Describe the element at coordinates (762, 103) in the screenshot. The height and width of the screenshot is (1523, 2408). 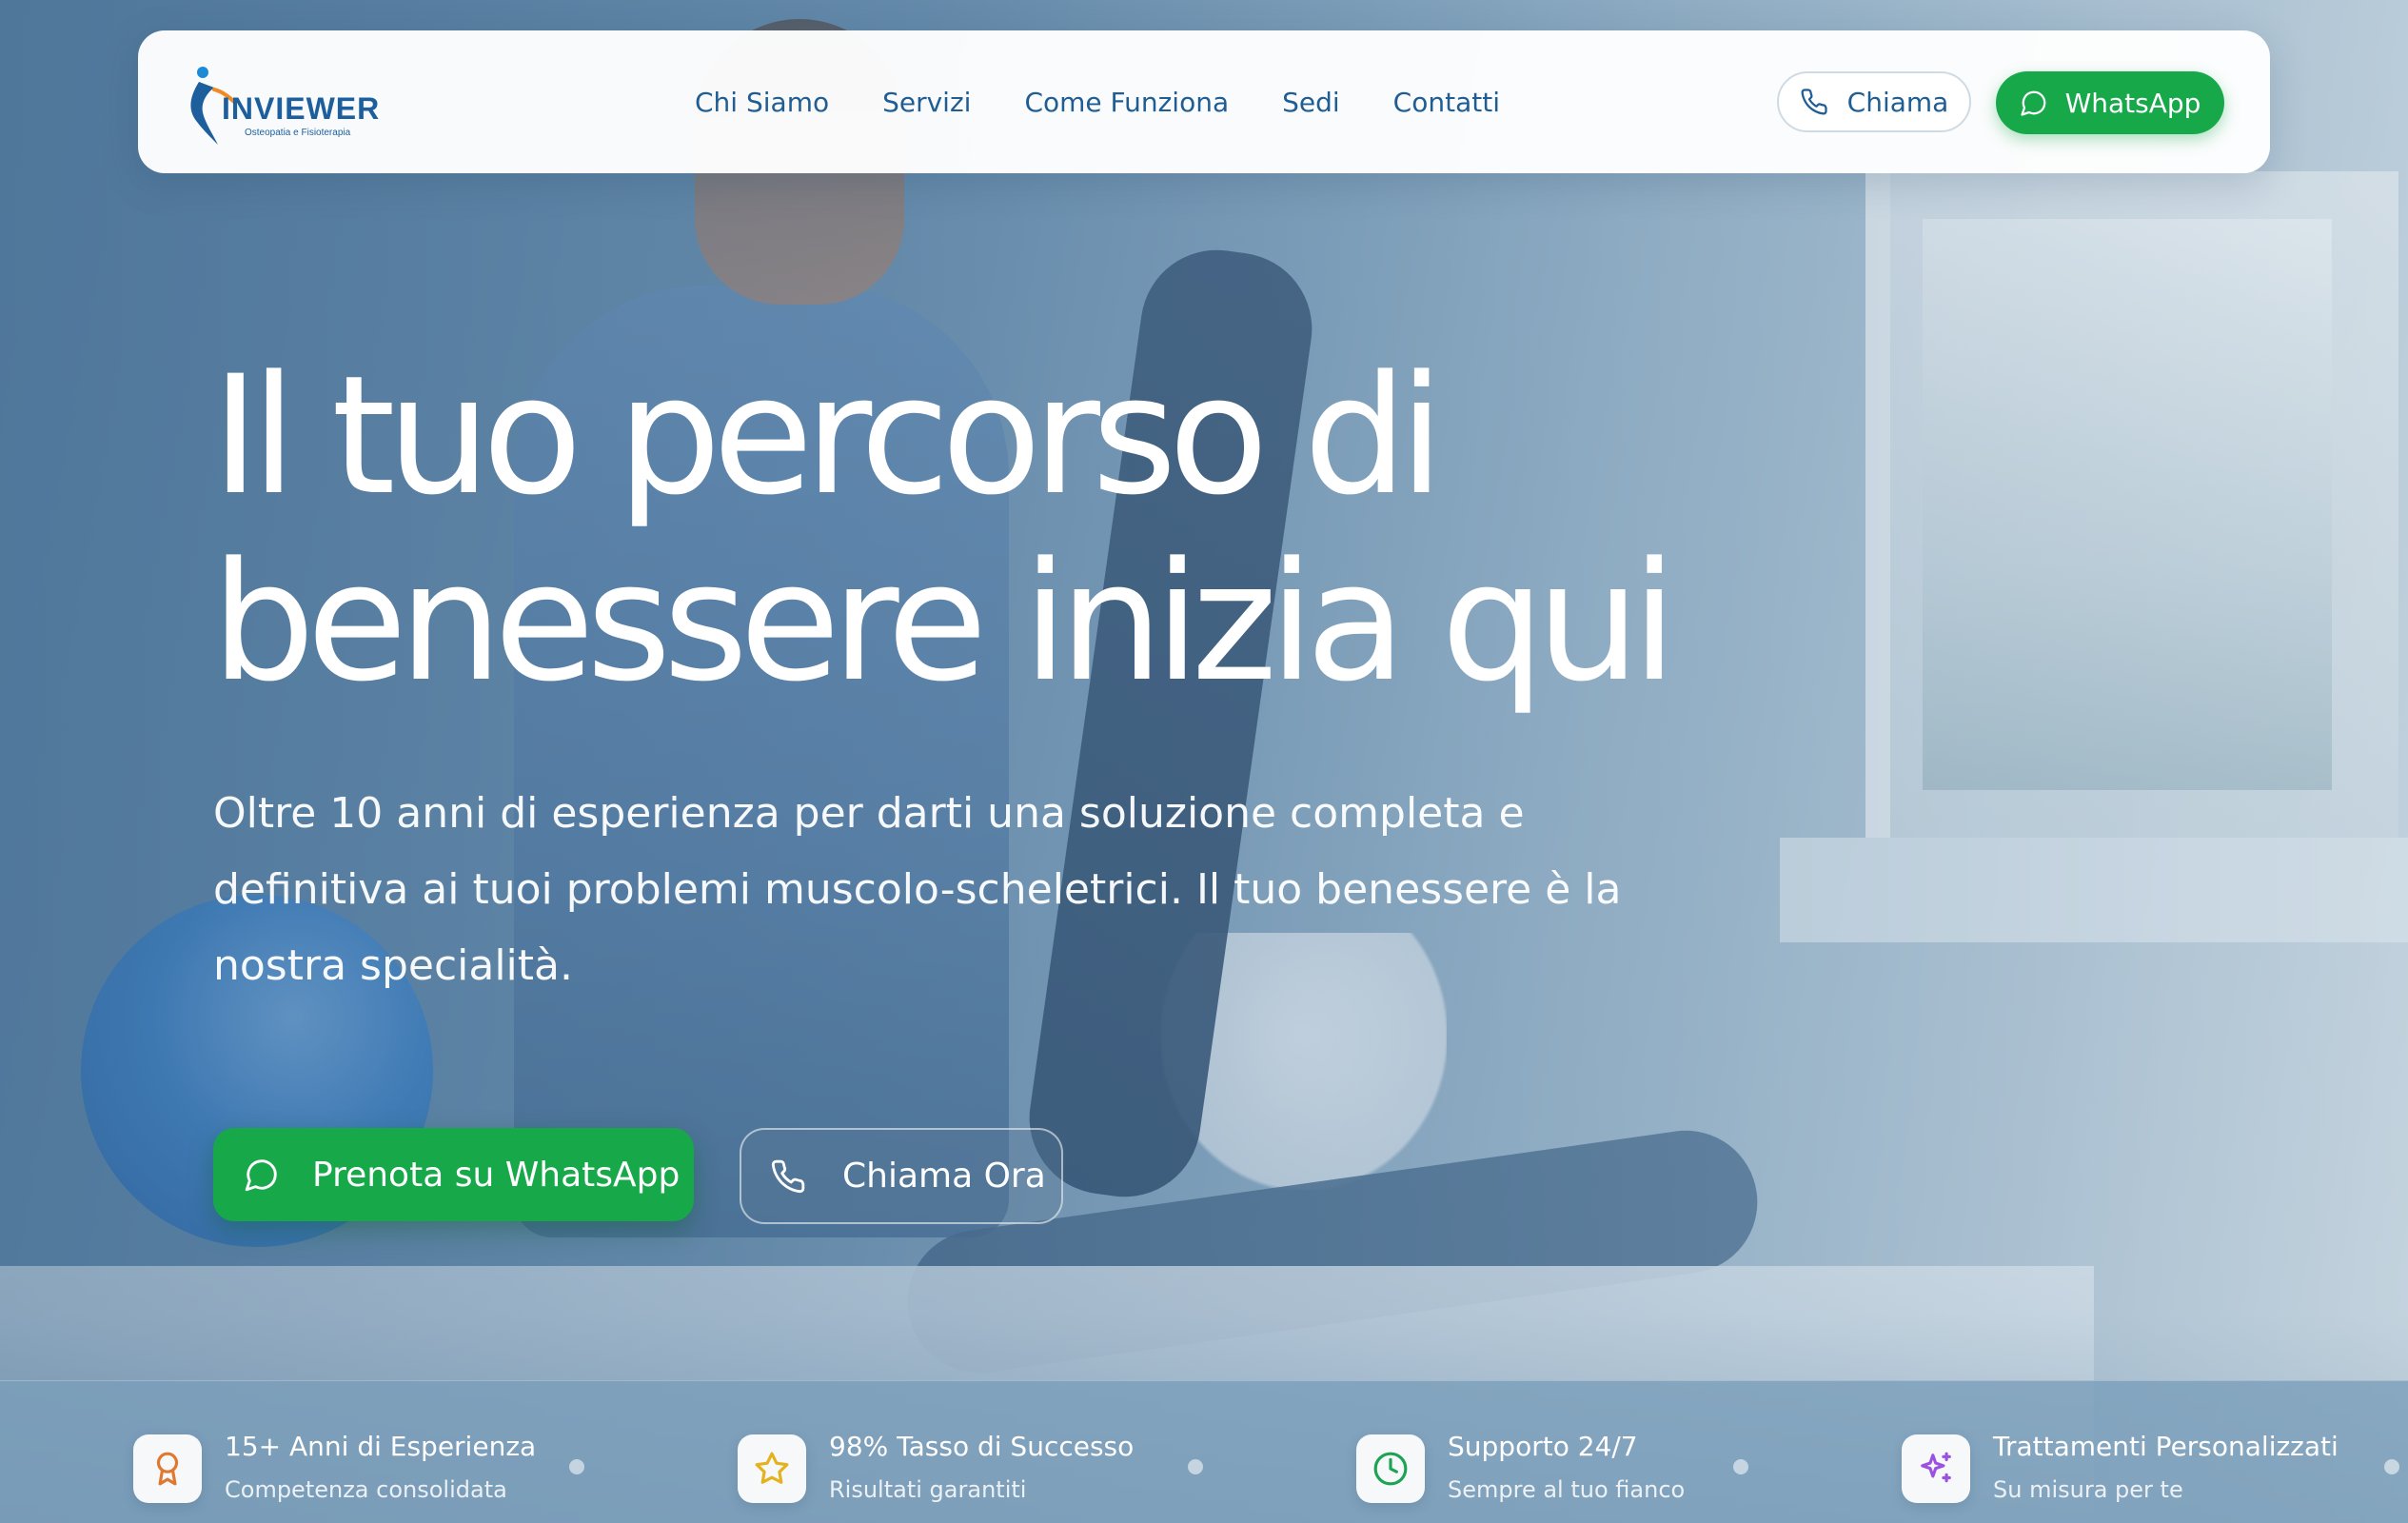
I see `nav-link-chi-siamo: Chi Siamo` at that location.